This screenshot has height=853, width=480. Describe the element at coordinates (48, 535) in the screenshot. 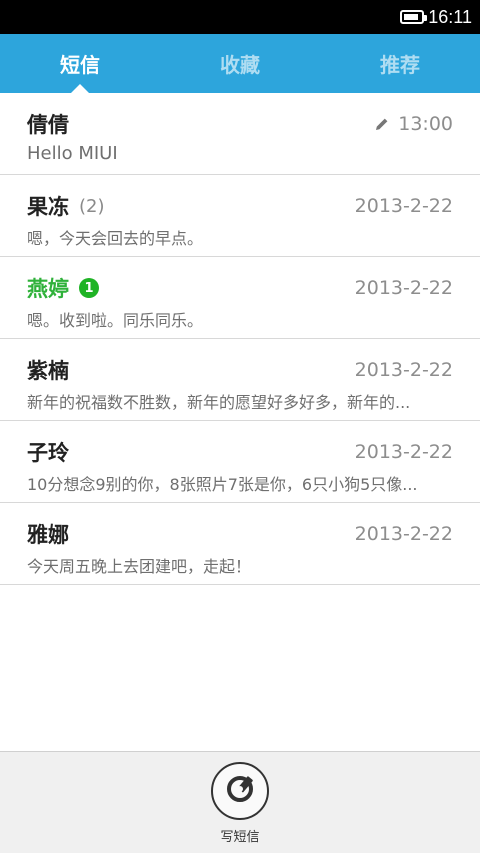

I see `contact-name: 雅娜` at that location.